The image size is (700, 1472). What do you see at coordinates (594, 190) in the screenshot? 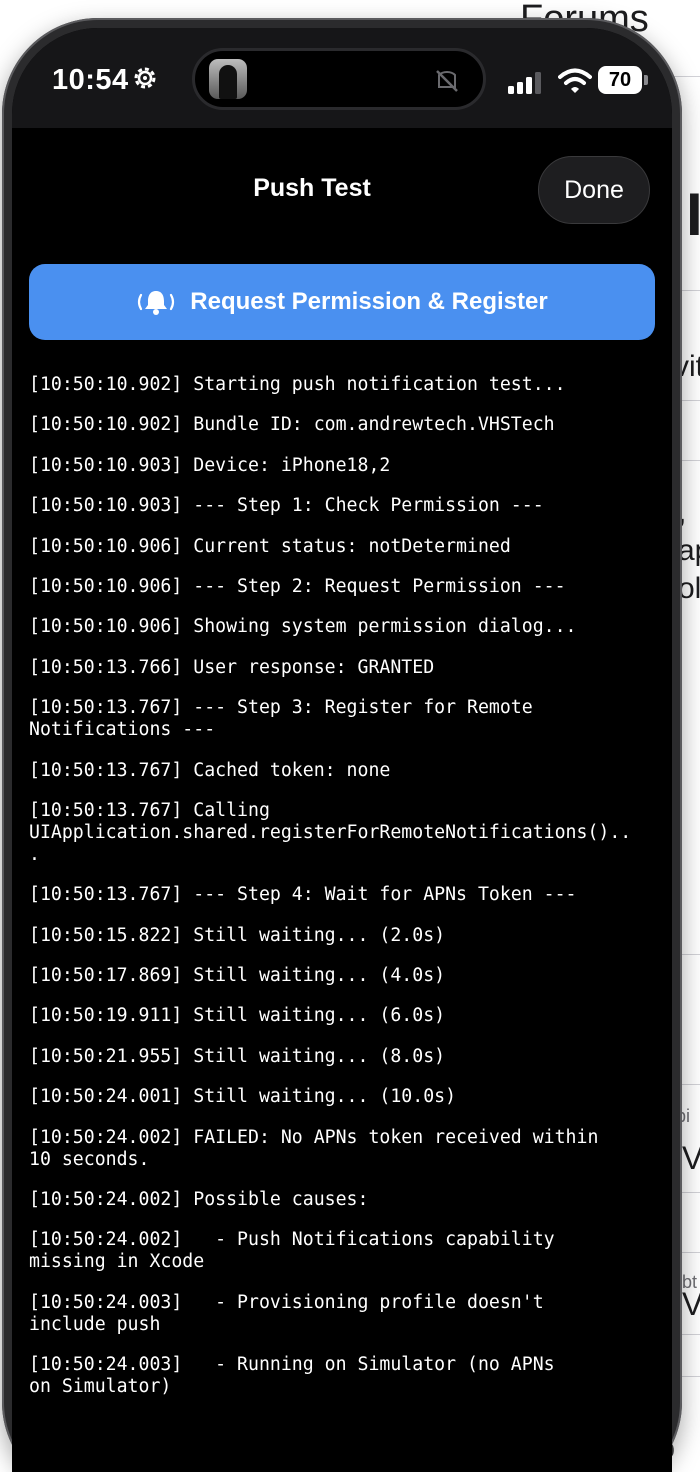
I see `done-button: Done` at bounding box center [594, 190].